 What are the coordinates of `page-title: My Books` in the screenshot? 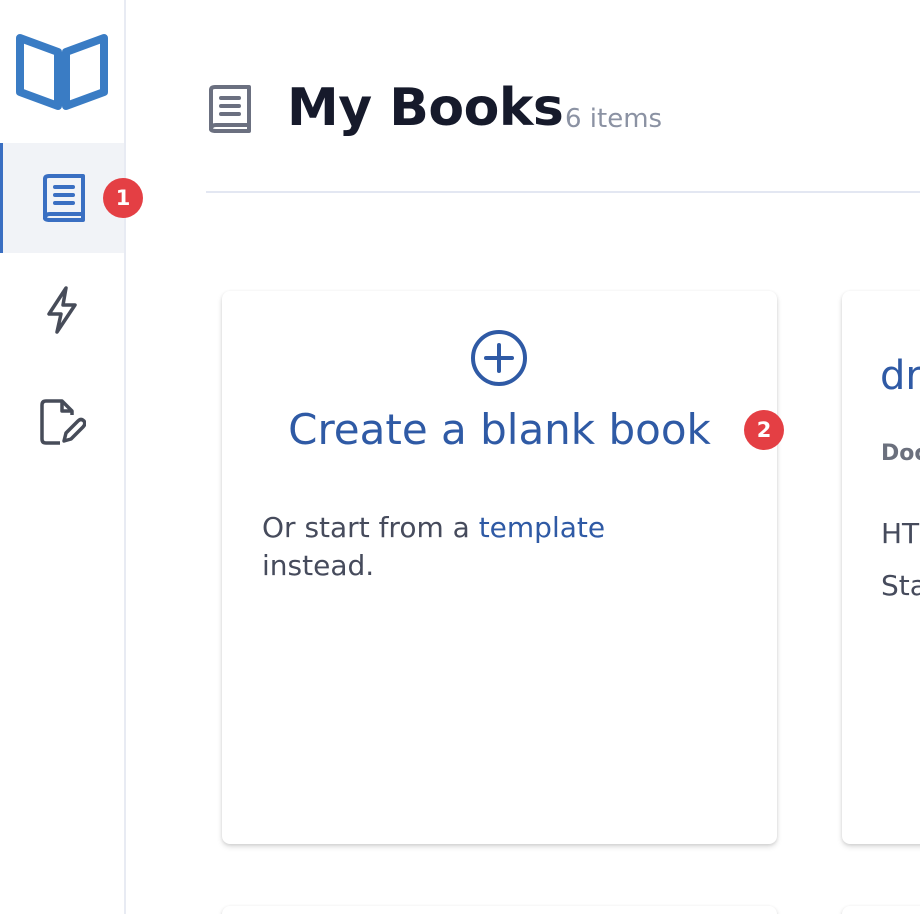 It's located at (425, 108).